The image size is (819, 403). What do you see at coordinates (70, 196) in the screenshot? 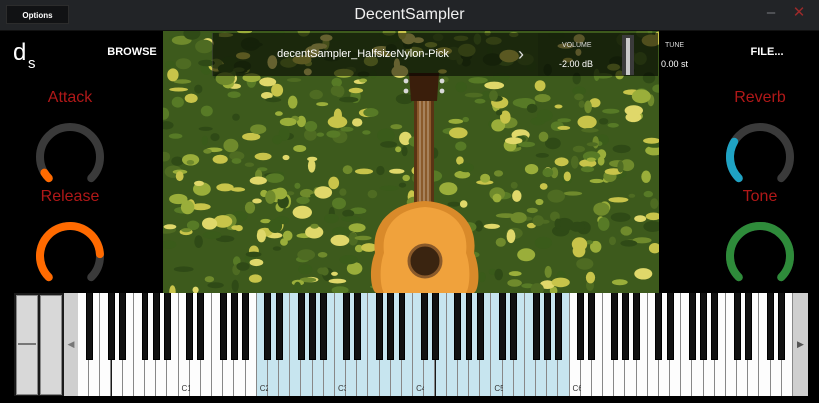
I see `release-label: Release` at bounding box center [70, 196].